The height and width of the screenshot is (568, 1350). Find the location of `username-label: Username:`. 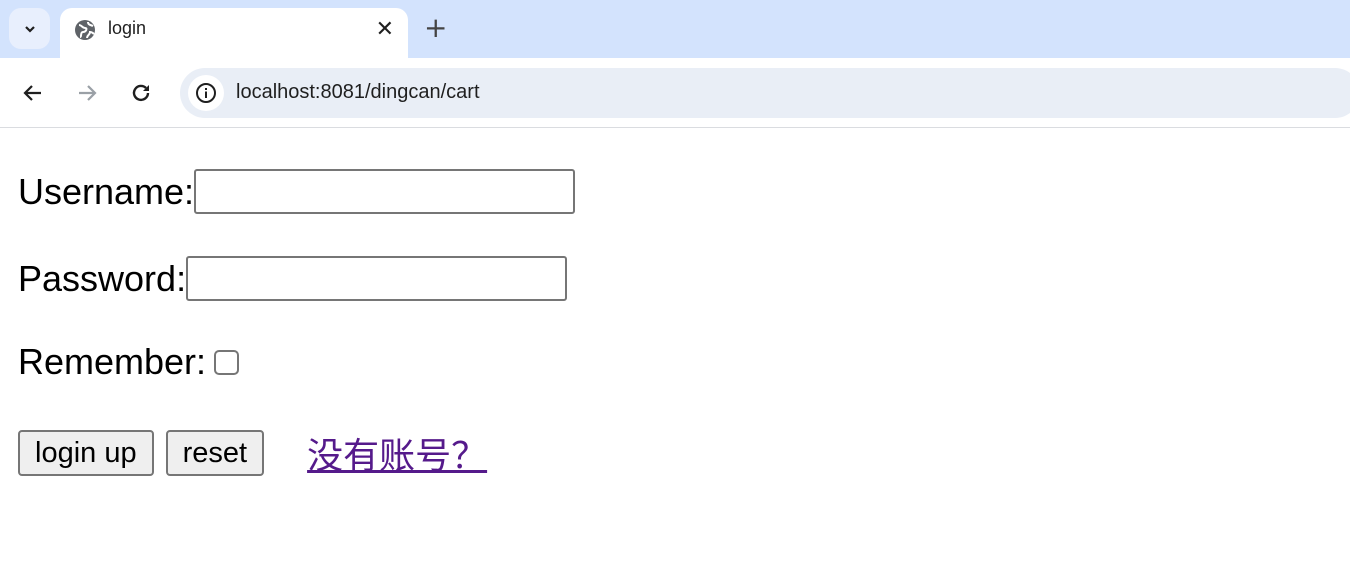

username-label: Username: is located at coordinates (106, 191).